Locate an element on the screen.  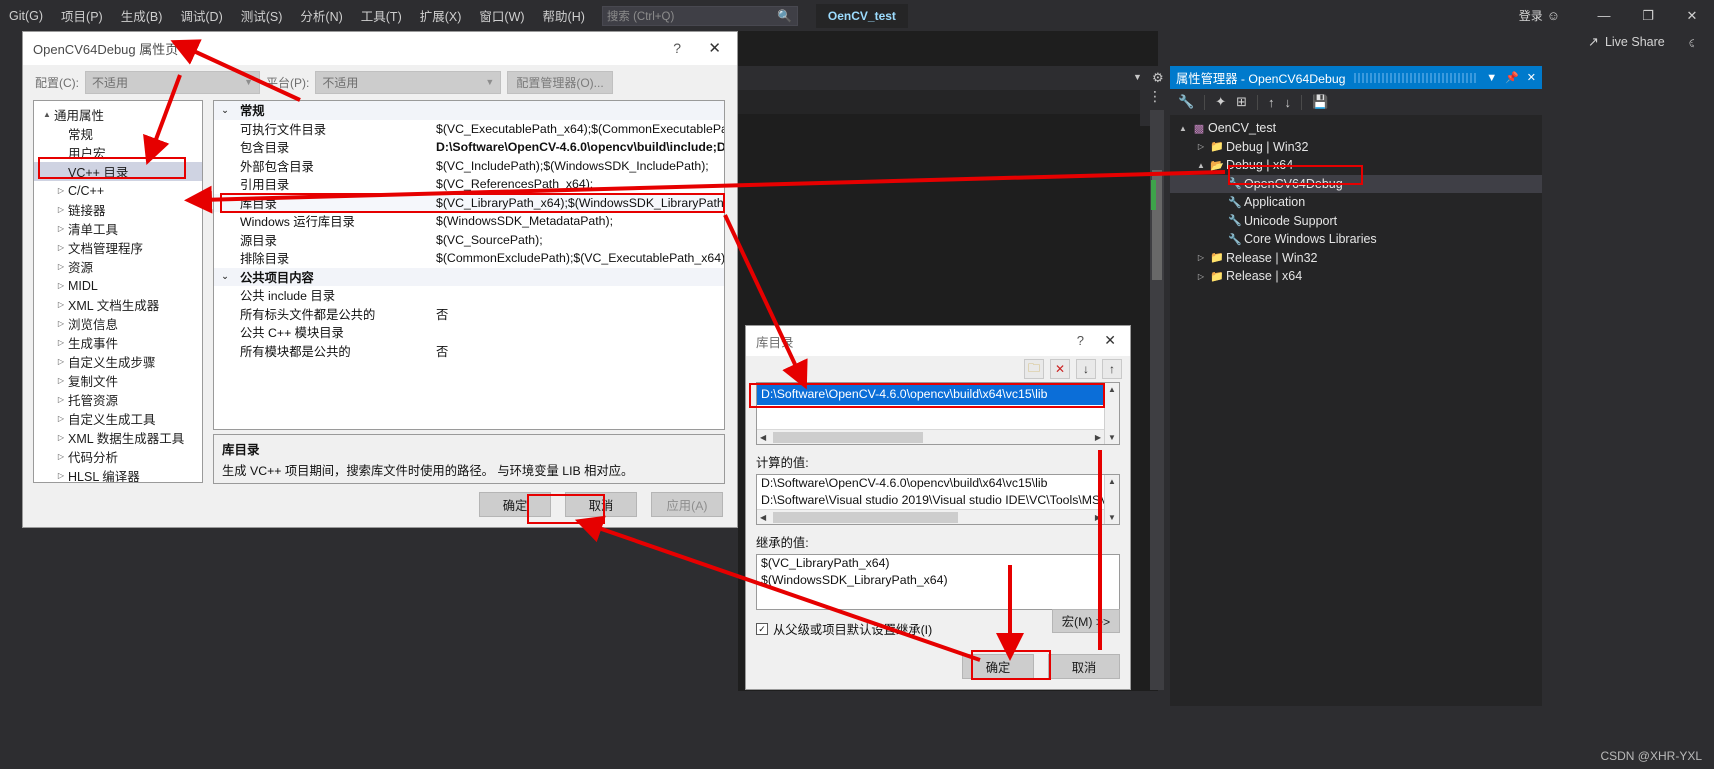
property-grid-row: Windows 运行库目录 $(WindowsSDK_MetadataPath); is located at coordinates (469, 221).